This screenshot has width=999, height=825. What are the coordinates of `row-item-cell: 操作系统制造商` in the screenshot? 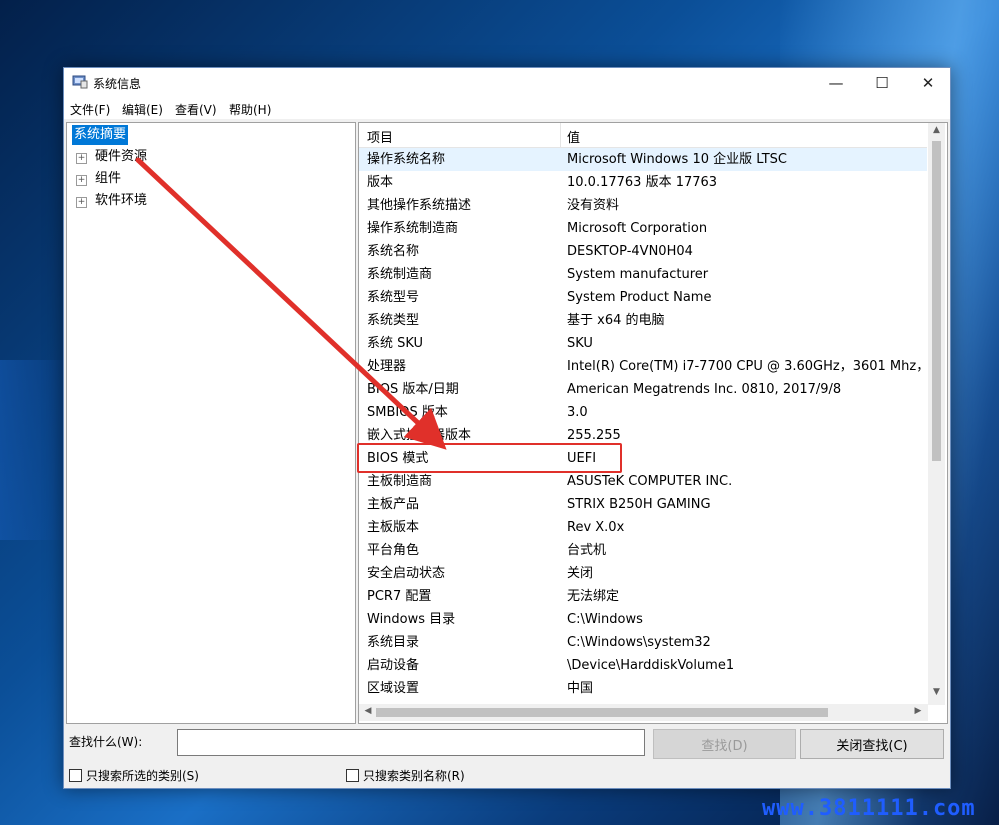 It's located at (413, 228).